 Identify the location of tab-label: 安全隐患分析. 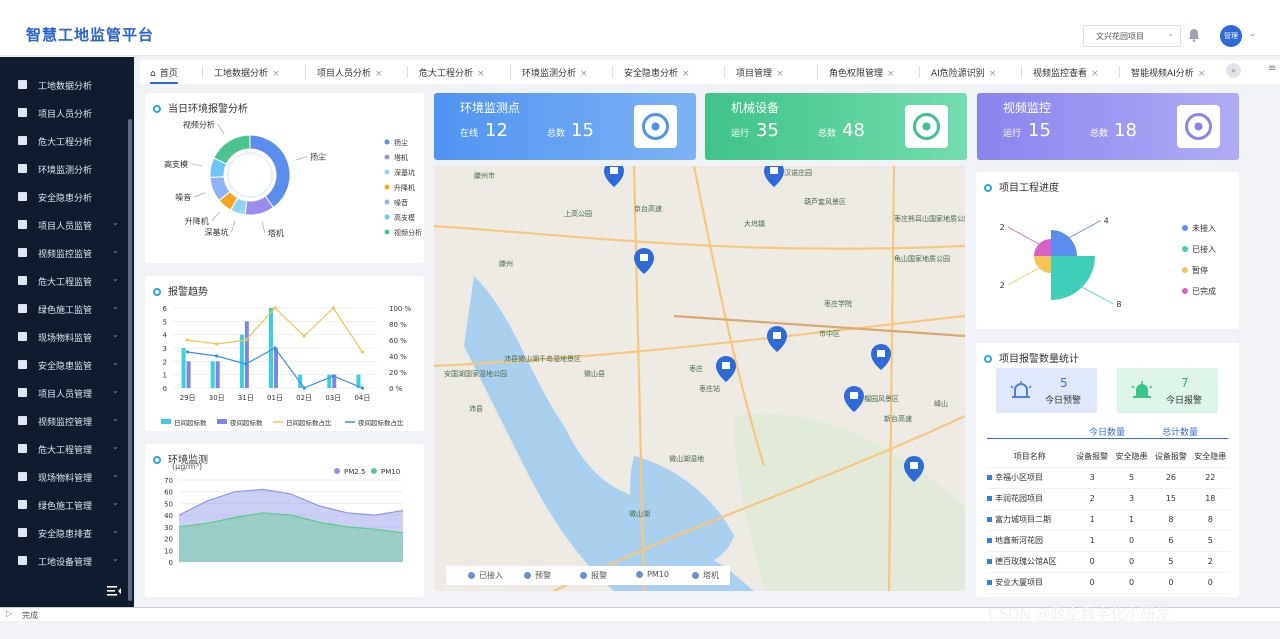
(651, 74).